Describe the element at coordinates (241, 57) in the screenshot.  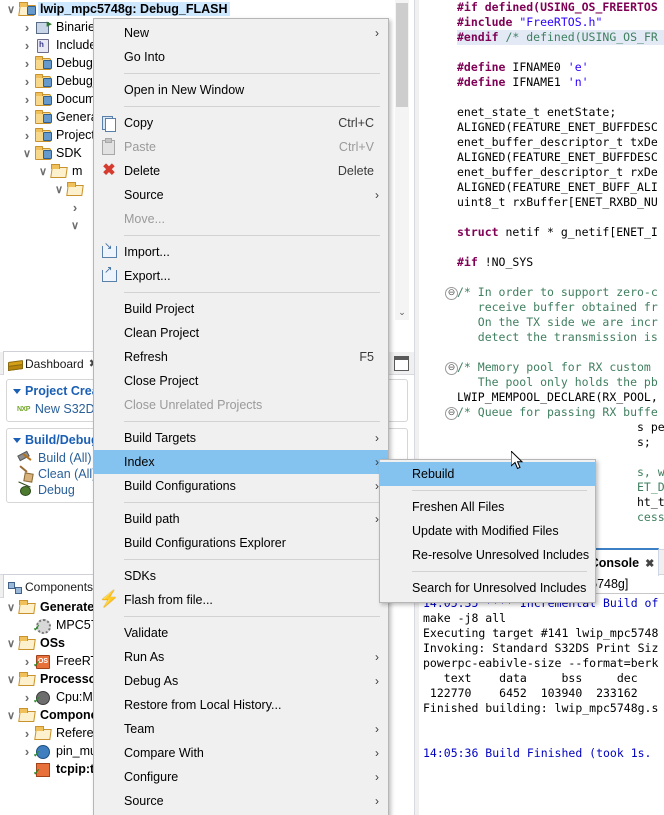
I see `menu-item-go-into: Go Into` at that location.